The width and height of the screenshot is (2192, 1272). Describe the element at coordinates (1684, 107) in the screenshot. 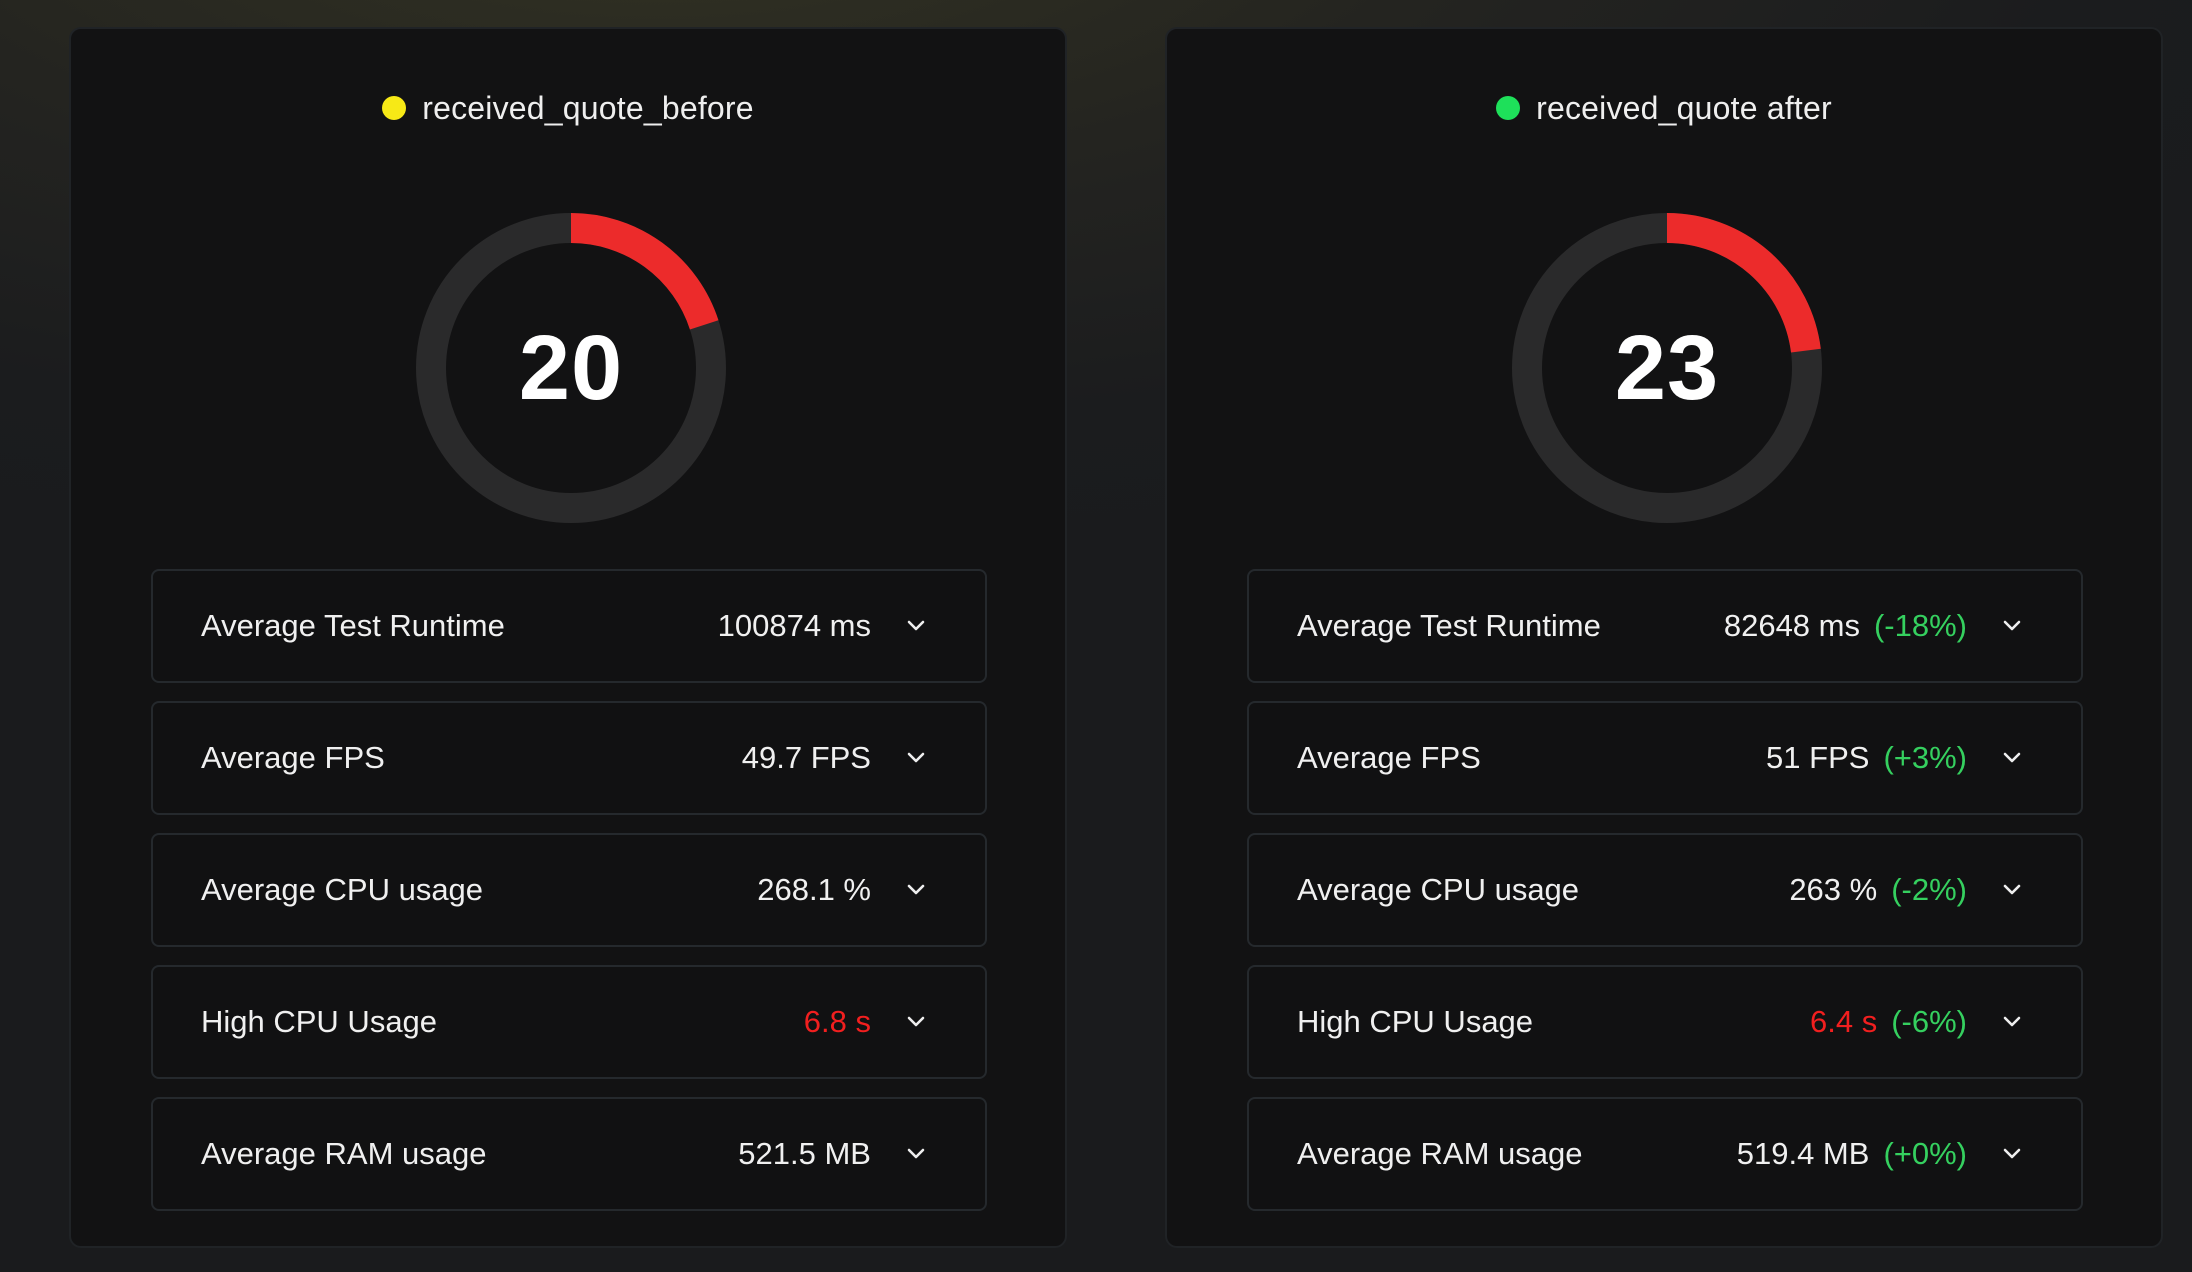

I see `card-title: received_quote after` at that location.